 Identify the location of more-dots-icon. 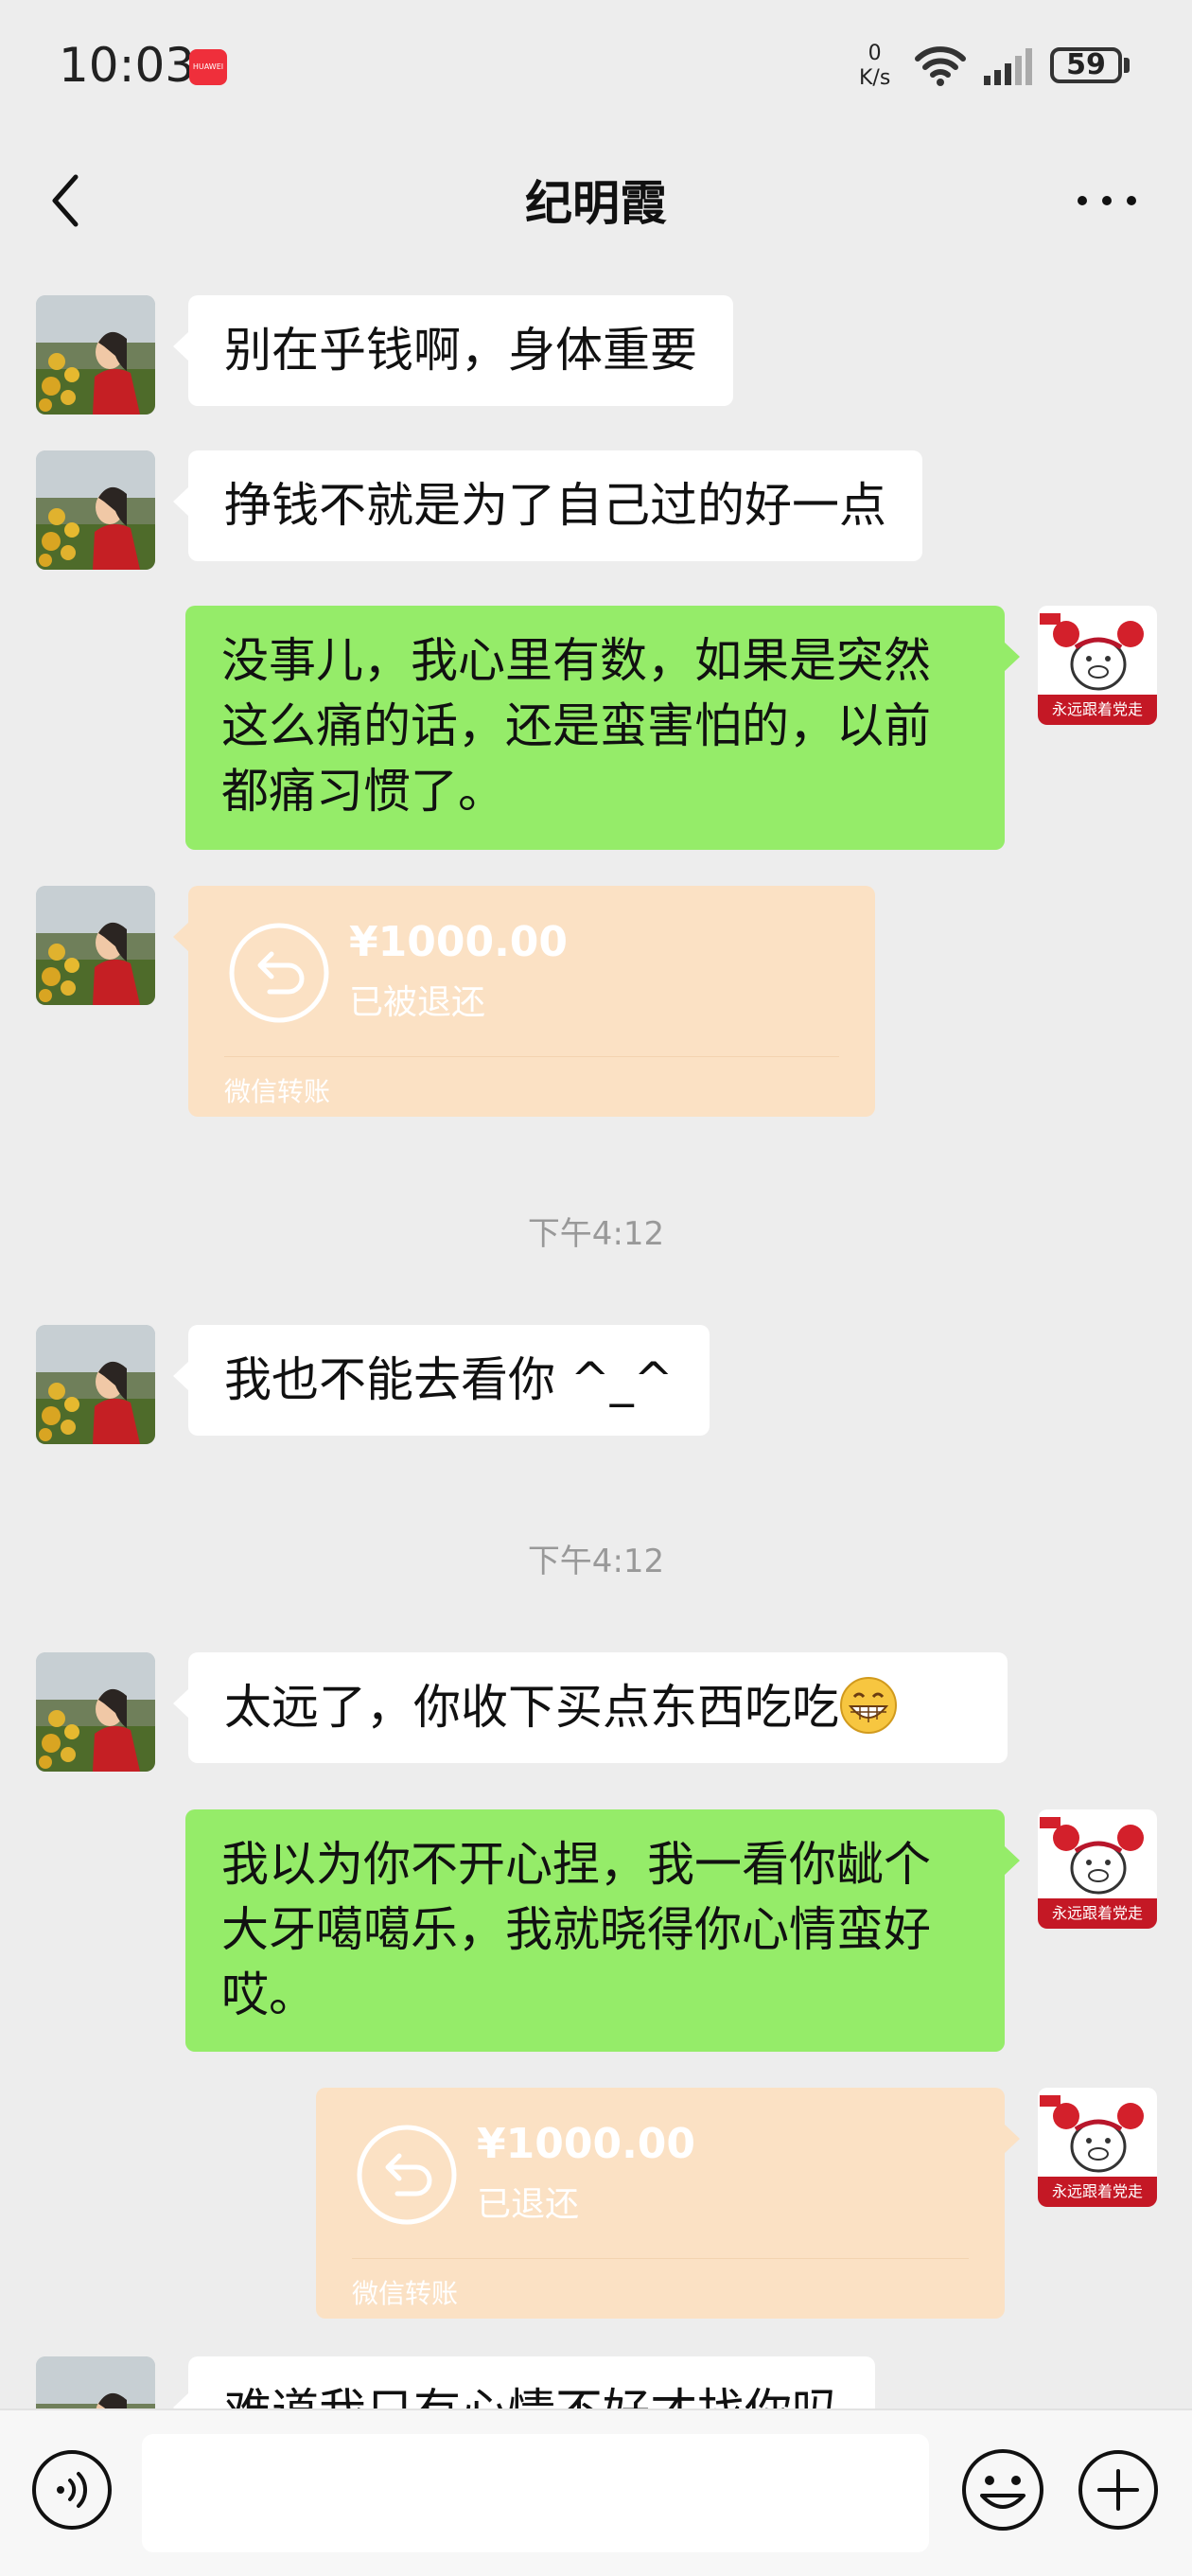
(1107, 201).